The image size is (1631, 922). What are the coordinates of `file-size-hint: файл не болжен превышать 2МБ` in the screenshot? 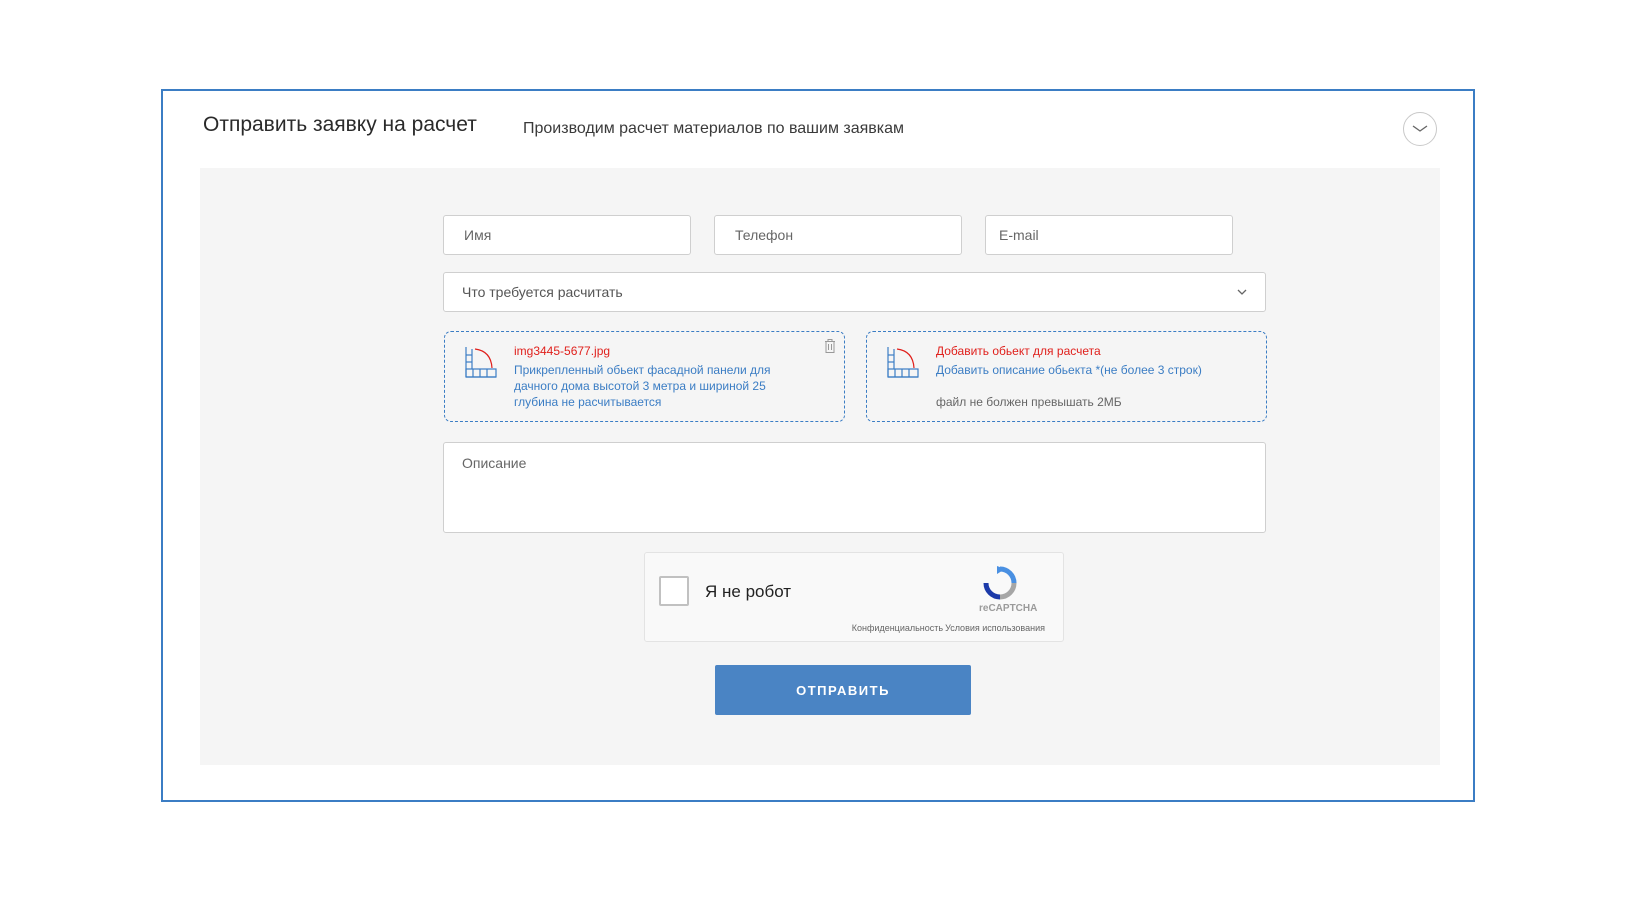 It's located at (1029, 402).